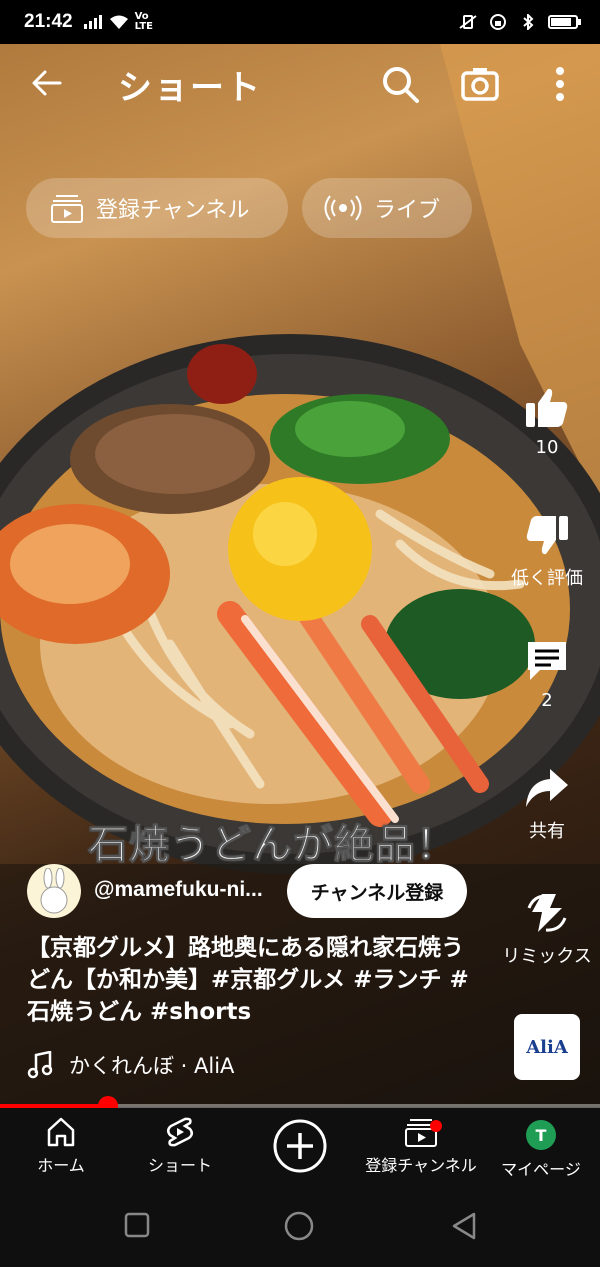 The width and height of the screenshot is (600, 1267). Describe the element at coordinates (541, 1135) in the screenshot. I see `avatar: T` at that location.